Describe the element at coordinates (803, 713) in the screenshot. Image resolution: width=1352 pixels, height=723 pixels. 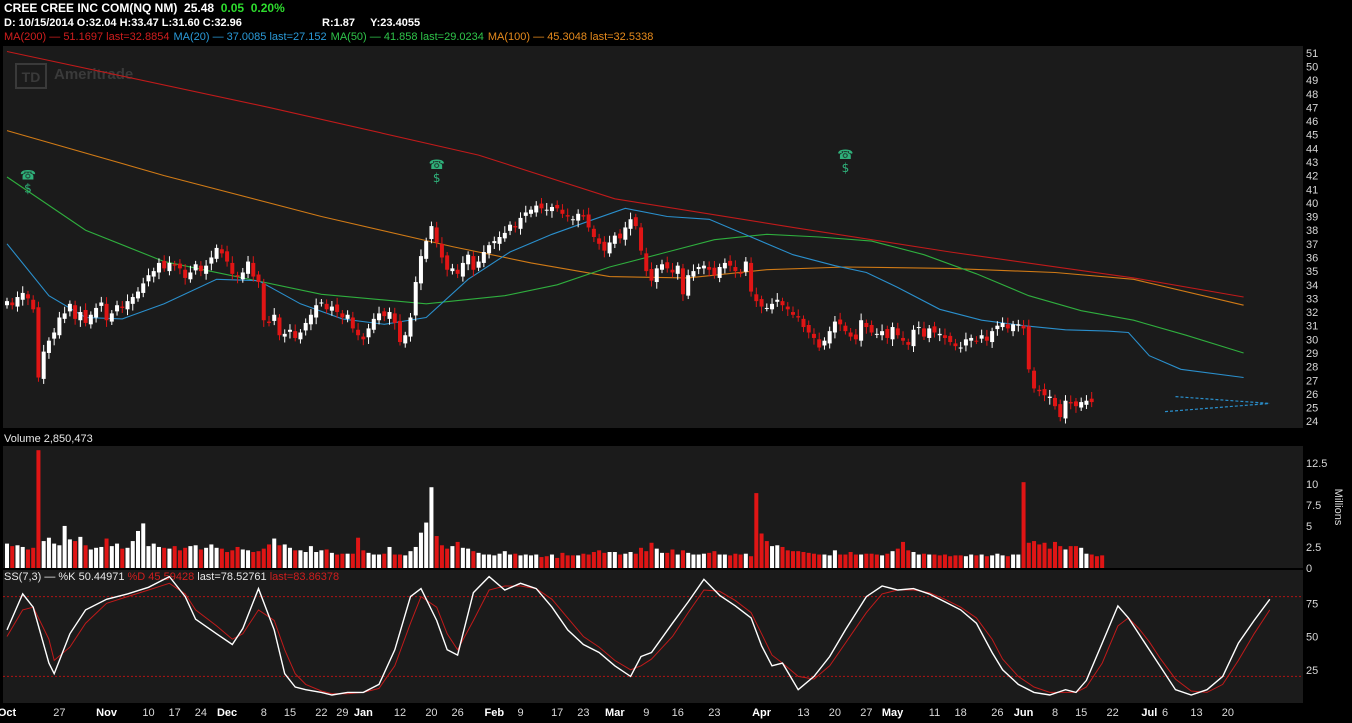
I see `x-axis-label: 13` at that location.